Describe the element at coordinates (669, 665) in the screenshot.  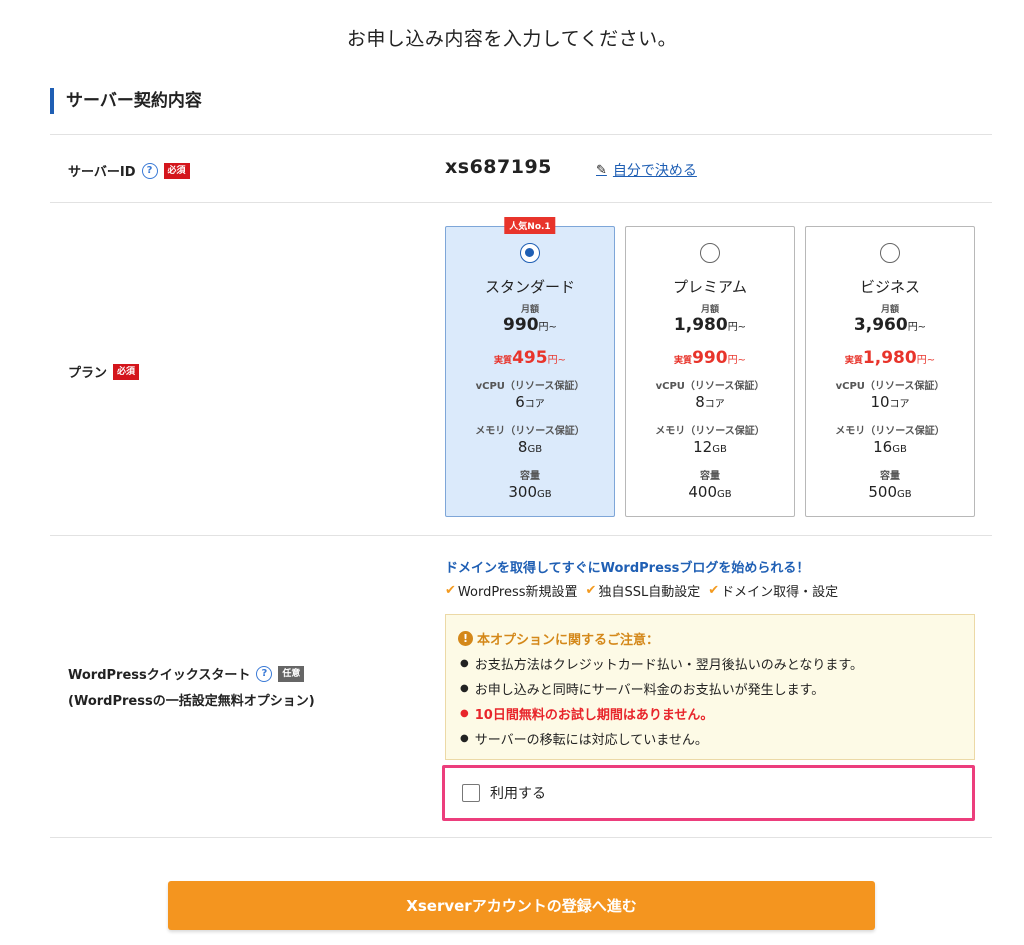
I see `notice-text: お支払方法はクレジットカード払い・翌月後払いのみとなります。` at that location.